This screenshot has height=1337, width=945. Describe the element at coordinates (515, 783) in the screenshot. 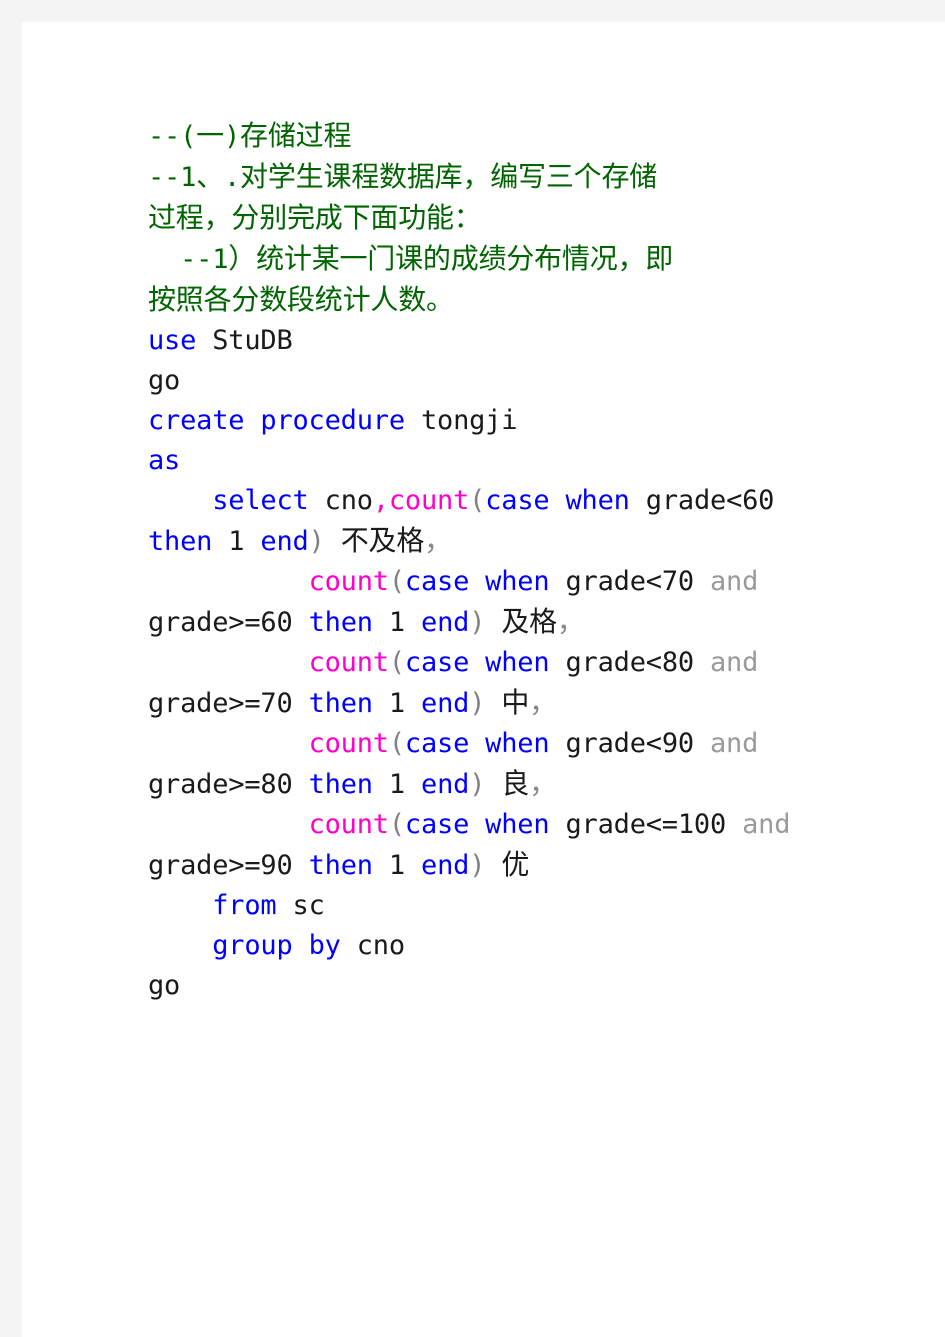

I see `sql-token: 良` at that location.